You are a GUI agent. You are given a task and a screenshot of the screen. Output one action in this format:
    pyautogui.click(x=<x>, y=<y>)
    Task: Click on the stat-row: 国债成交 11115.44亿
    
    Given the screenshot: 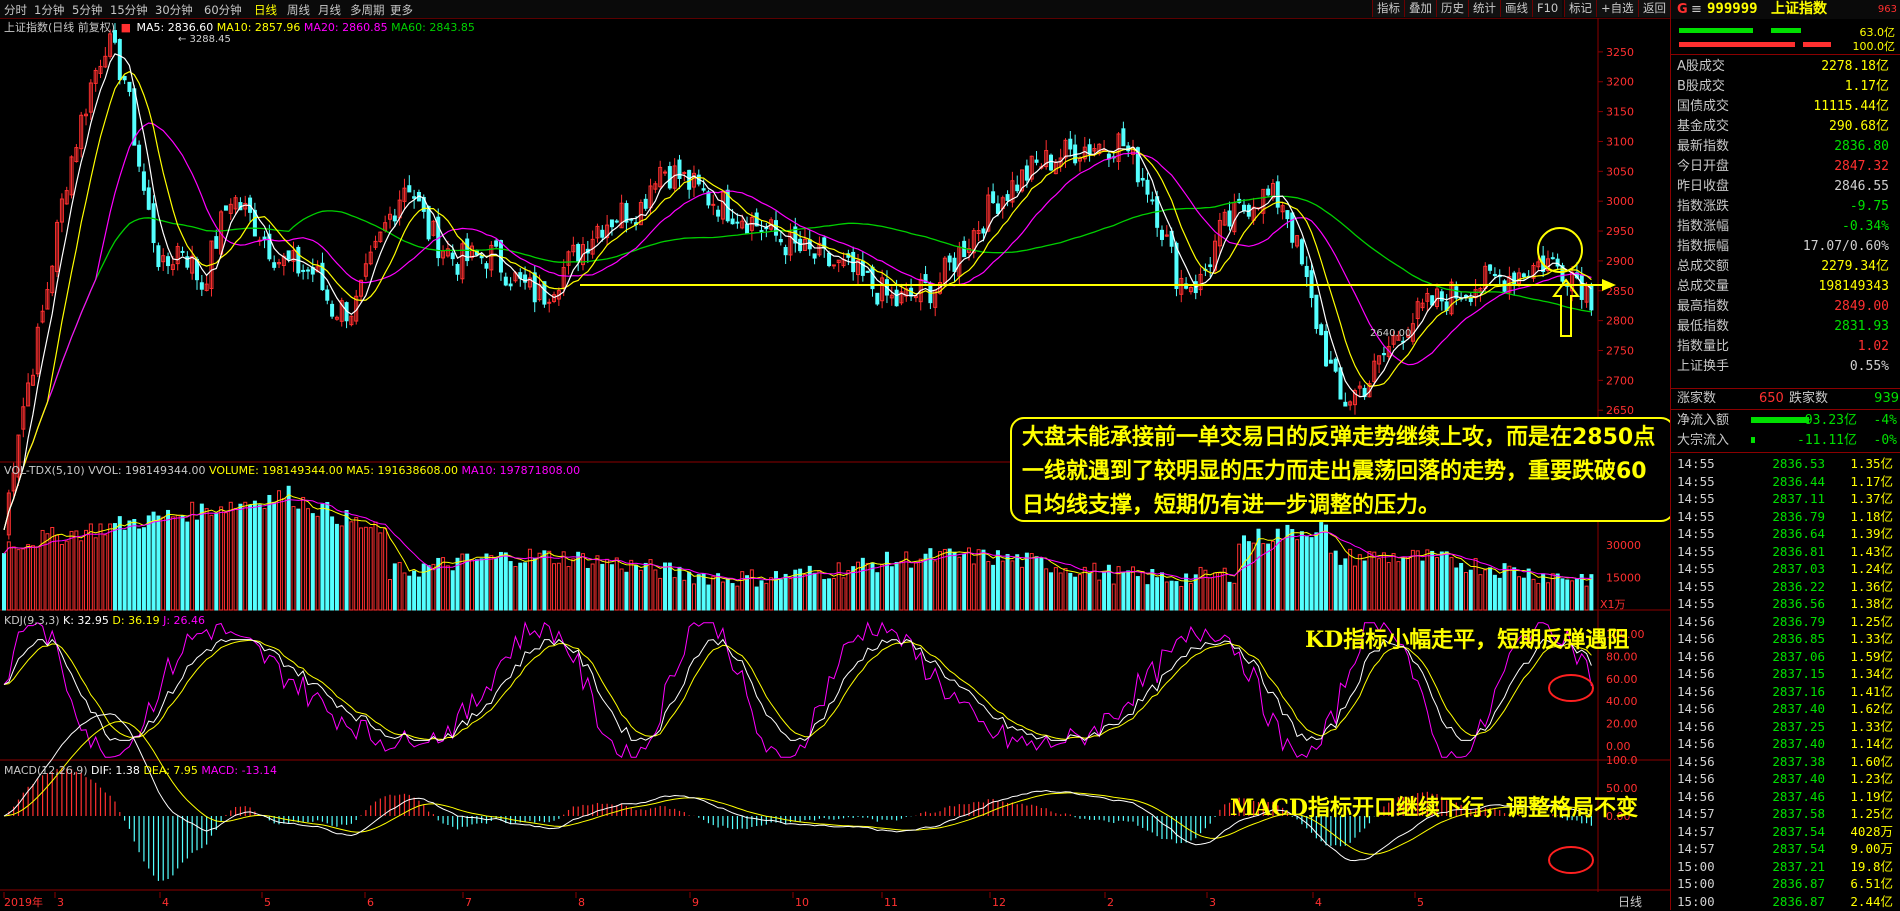 What is the action you would take?
    pyautogui.click(x=1785, y=106)
    